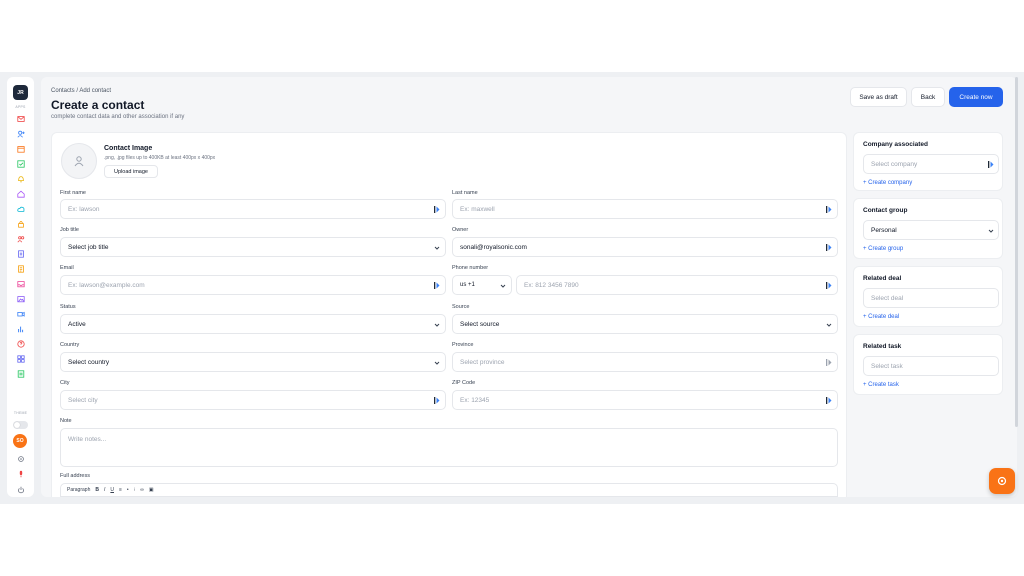 The height and width of the screenshot is (576, 1024). I want to click on phone-label: Phone number, so click(470, 268).